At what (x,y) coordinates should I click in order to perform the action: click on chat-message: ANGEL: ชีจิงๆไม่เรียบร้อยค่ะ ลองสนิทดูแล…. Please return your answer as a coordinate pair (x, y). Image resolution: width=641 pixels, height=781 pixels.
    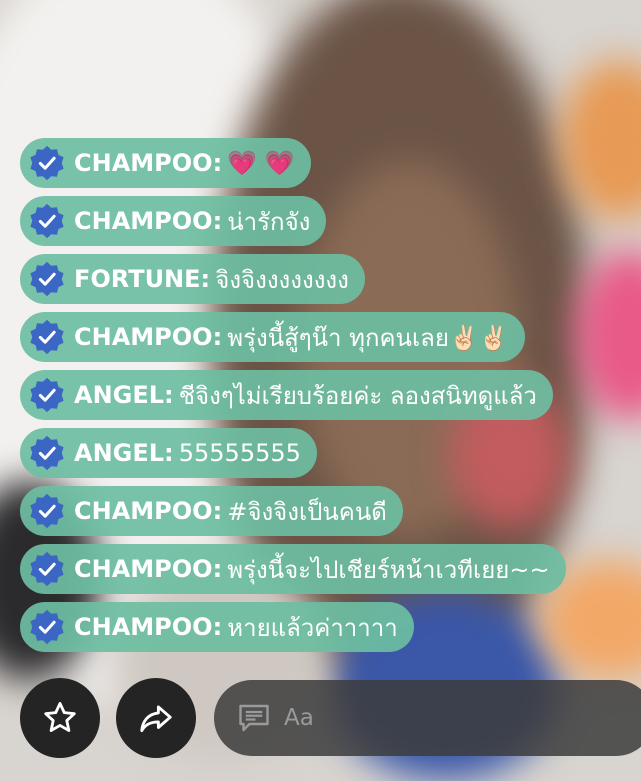
    Looking at the image, I should click on (286, 395).